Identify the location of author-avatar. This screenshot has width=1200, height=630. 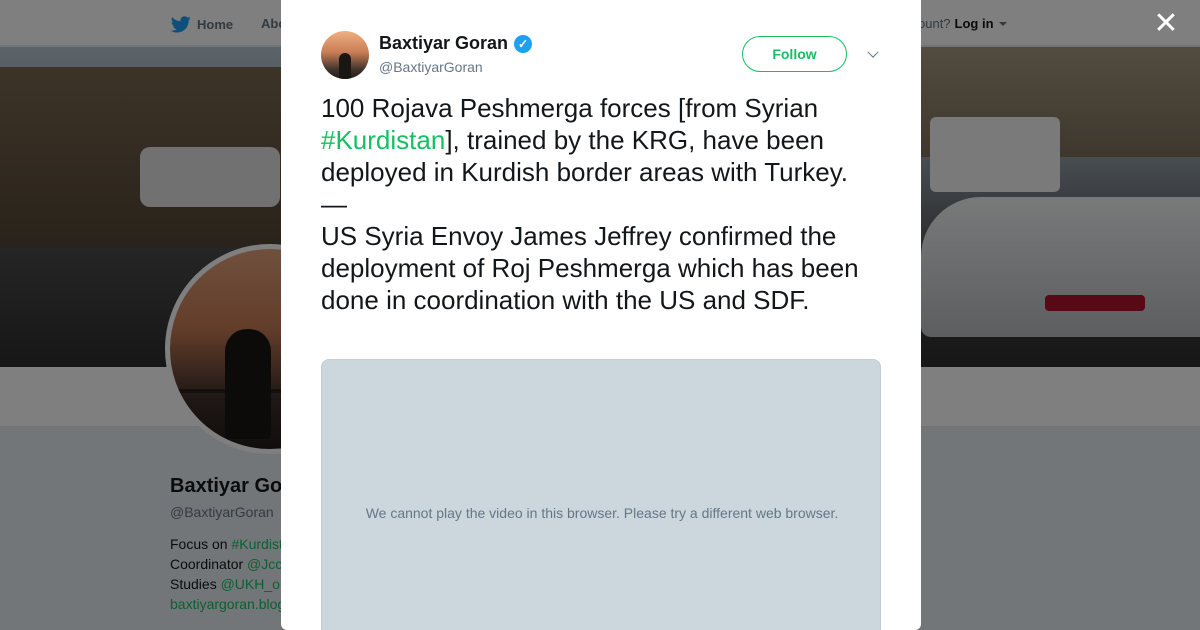
(345, 55).